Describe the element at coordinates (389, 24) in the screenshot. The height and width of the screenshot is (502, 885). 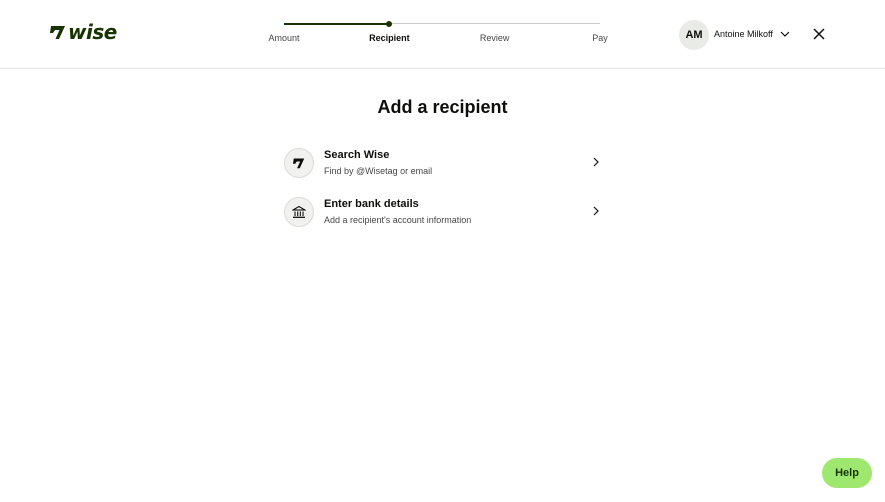
I see `progress-marker` at that location.